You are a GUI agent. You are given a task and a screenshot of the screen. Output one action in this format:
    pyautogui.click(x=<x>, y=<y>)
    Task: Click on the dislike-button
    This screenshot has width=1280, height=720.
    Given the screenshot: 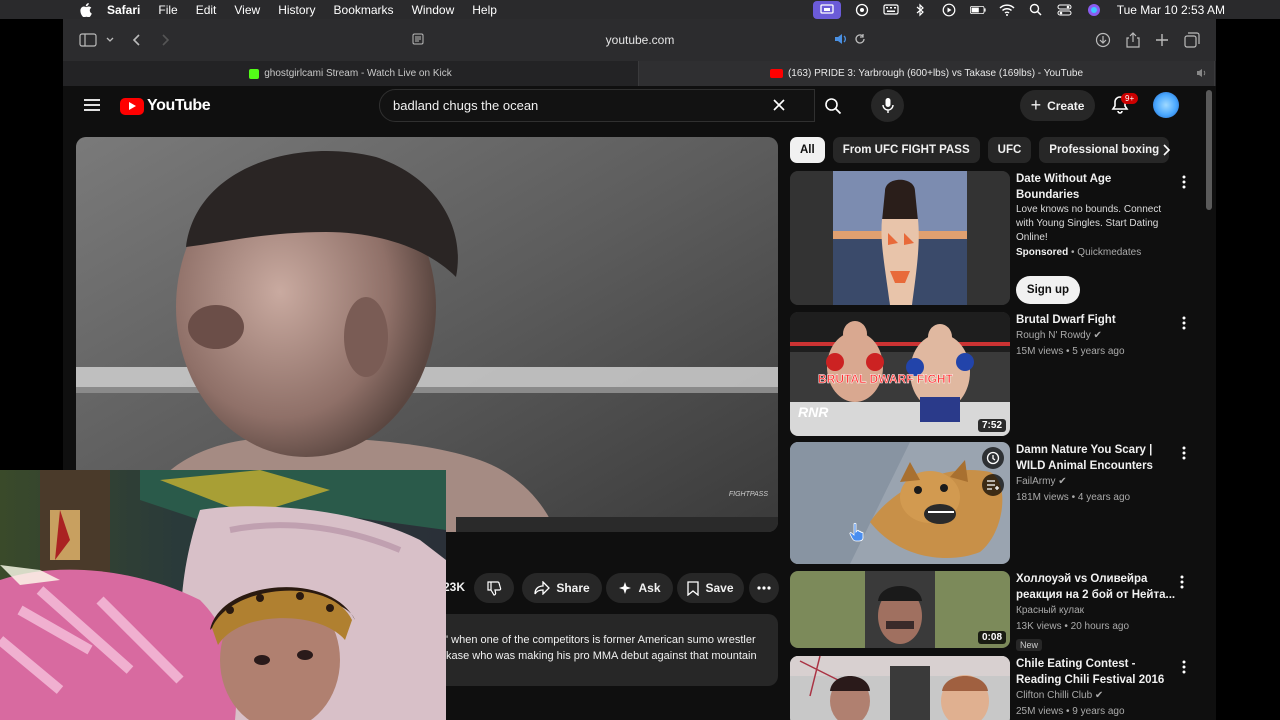 What is the action you would take?
    pyautogui.click(x=494, y=588)
    